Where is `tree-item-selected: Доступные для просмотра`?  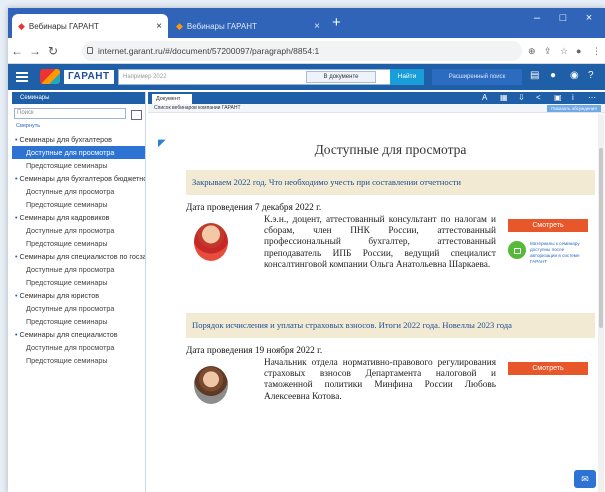
tree-item-selected: Доступные для просмотра is located at coordinates (78, 152).